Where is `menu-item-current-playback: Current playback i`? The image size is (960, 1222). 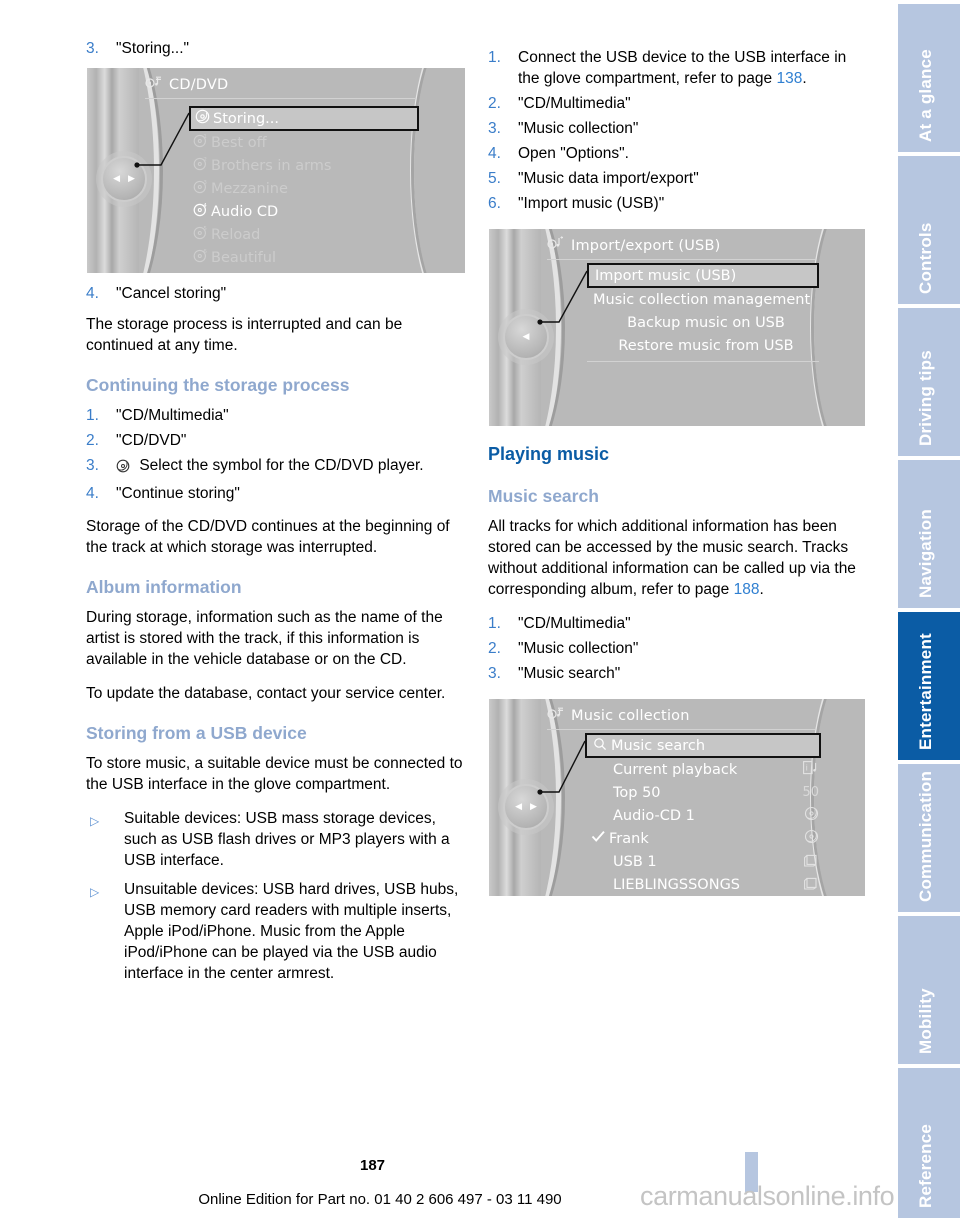
menu-item-current-playback: Current playback i is located at coordinates (703, 769).